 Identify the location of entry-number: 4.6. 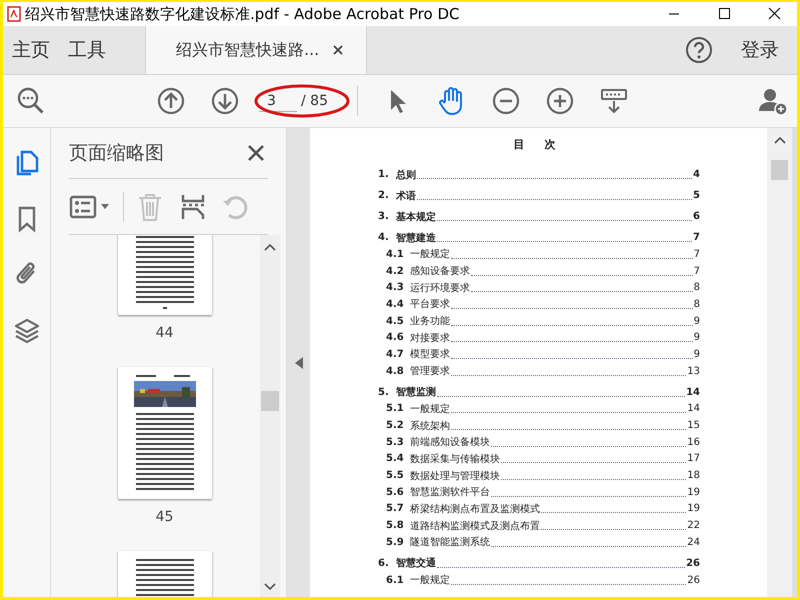
(395, 338).